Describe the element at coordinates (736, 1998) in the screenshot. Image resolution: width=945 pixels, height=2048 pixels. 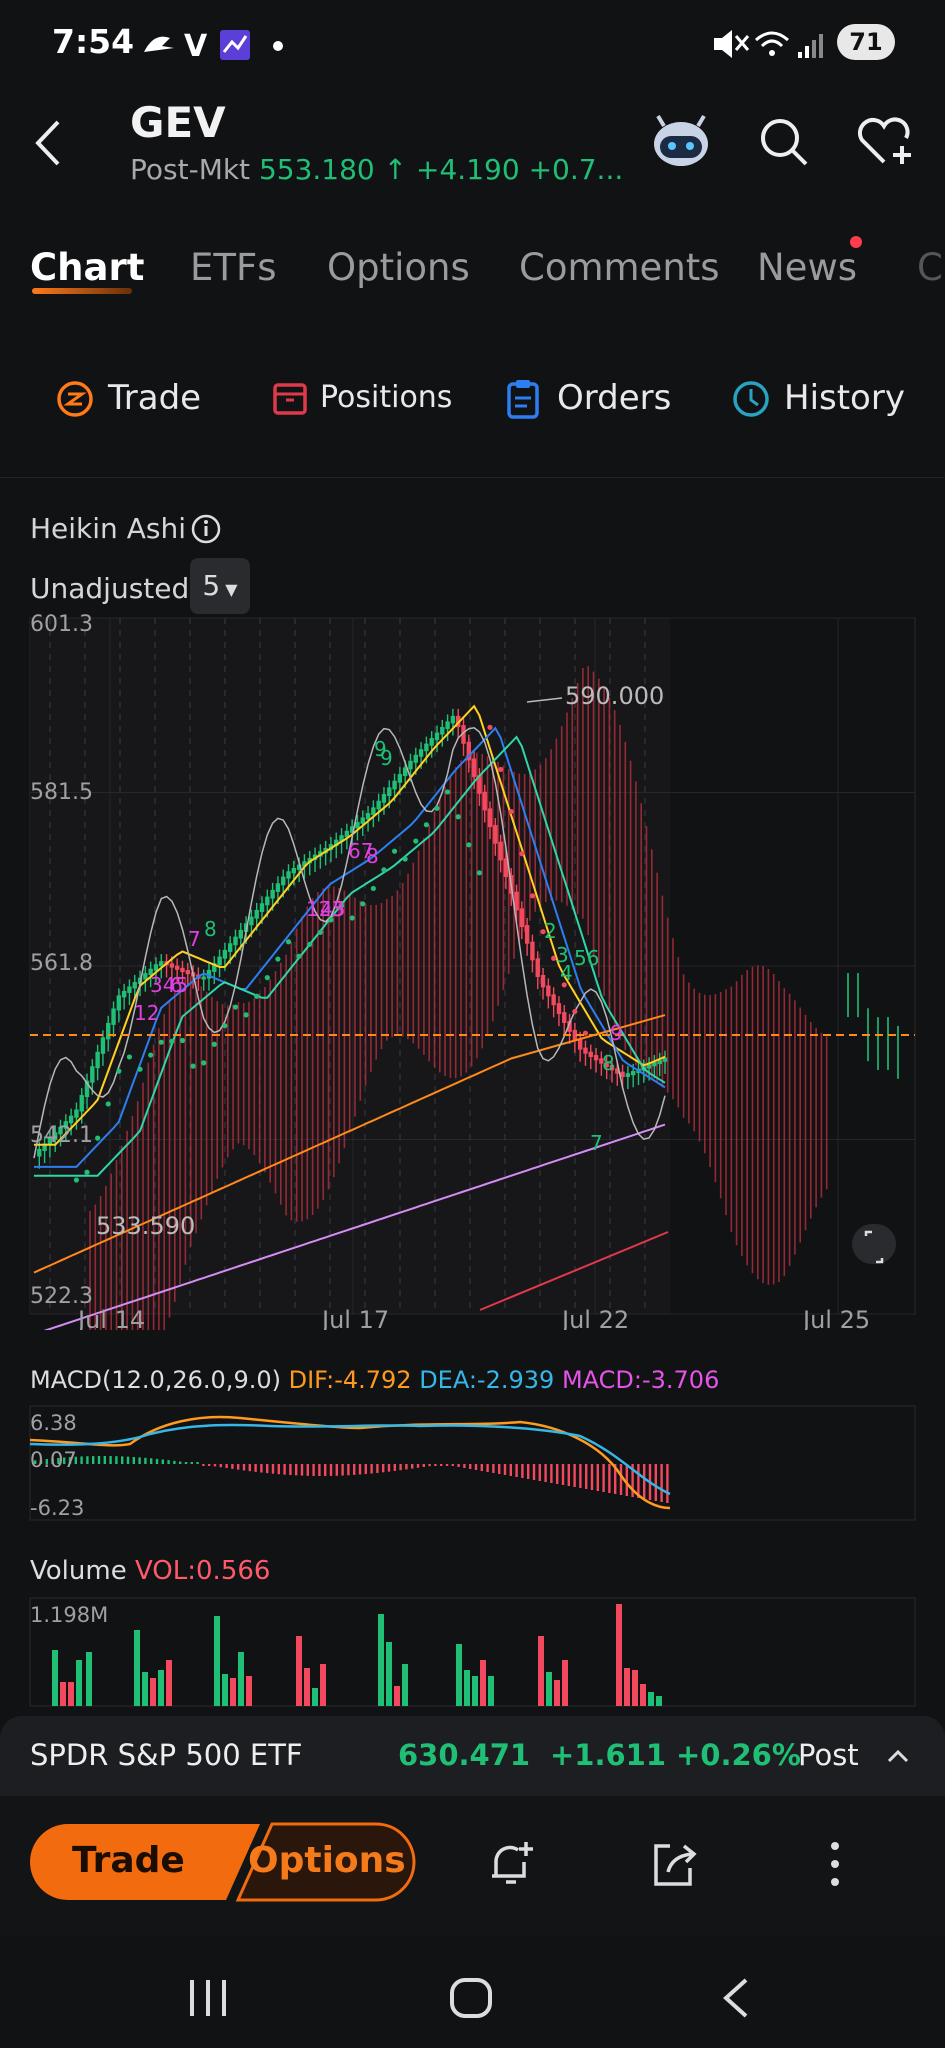
I see `back-nav-icon` at that location.